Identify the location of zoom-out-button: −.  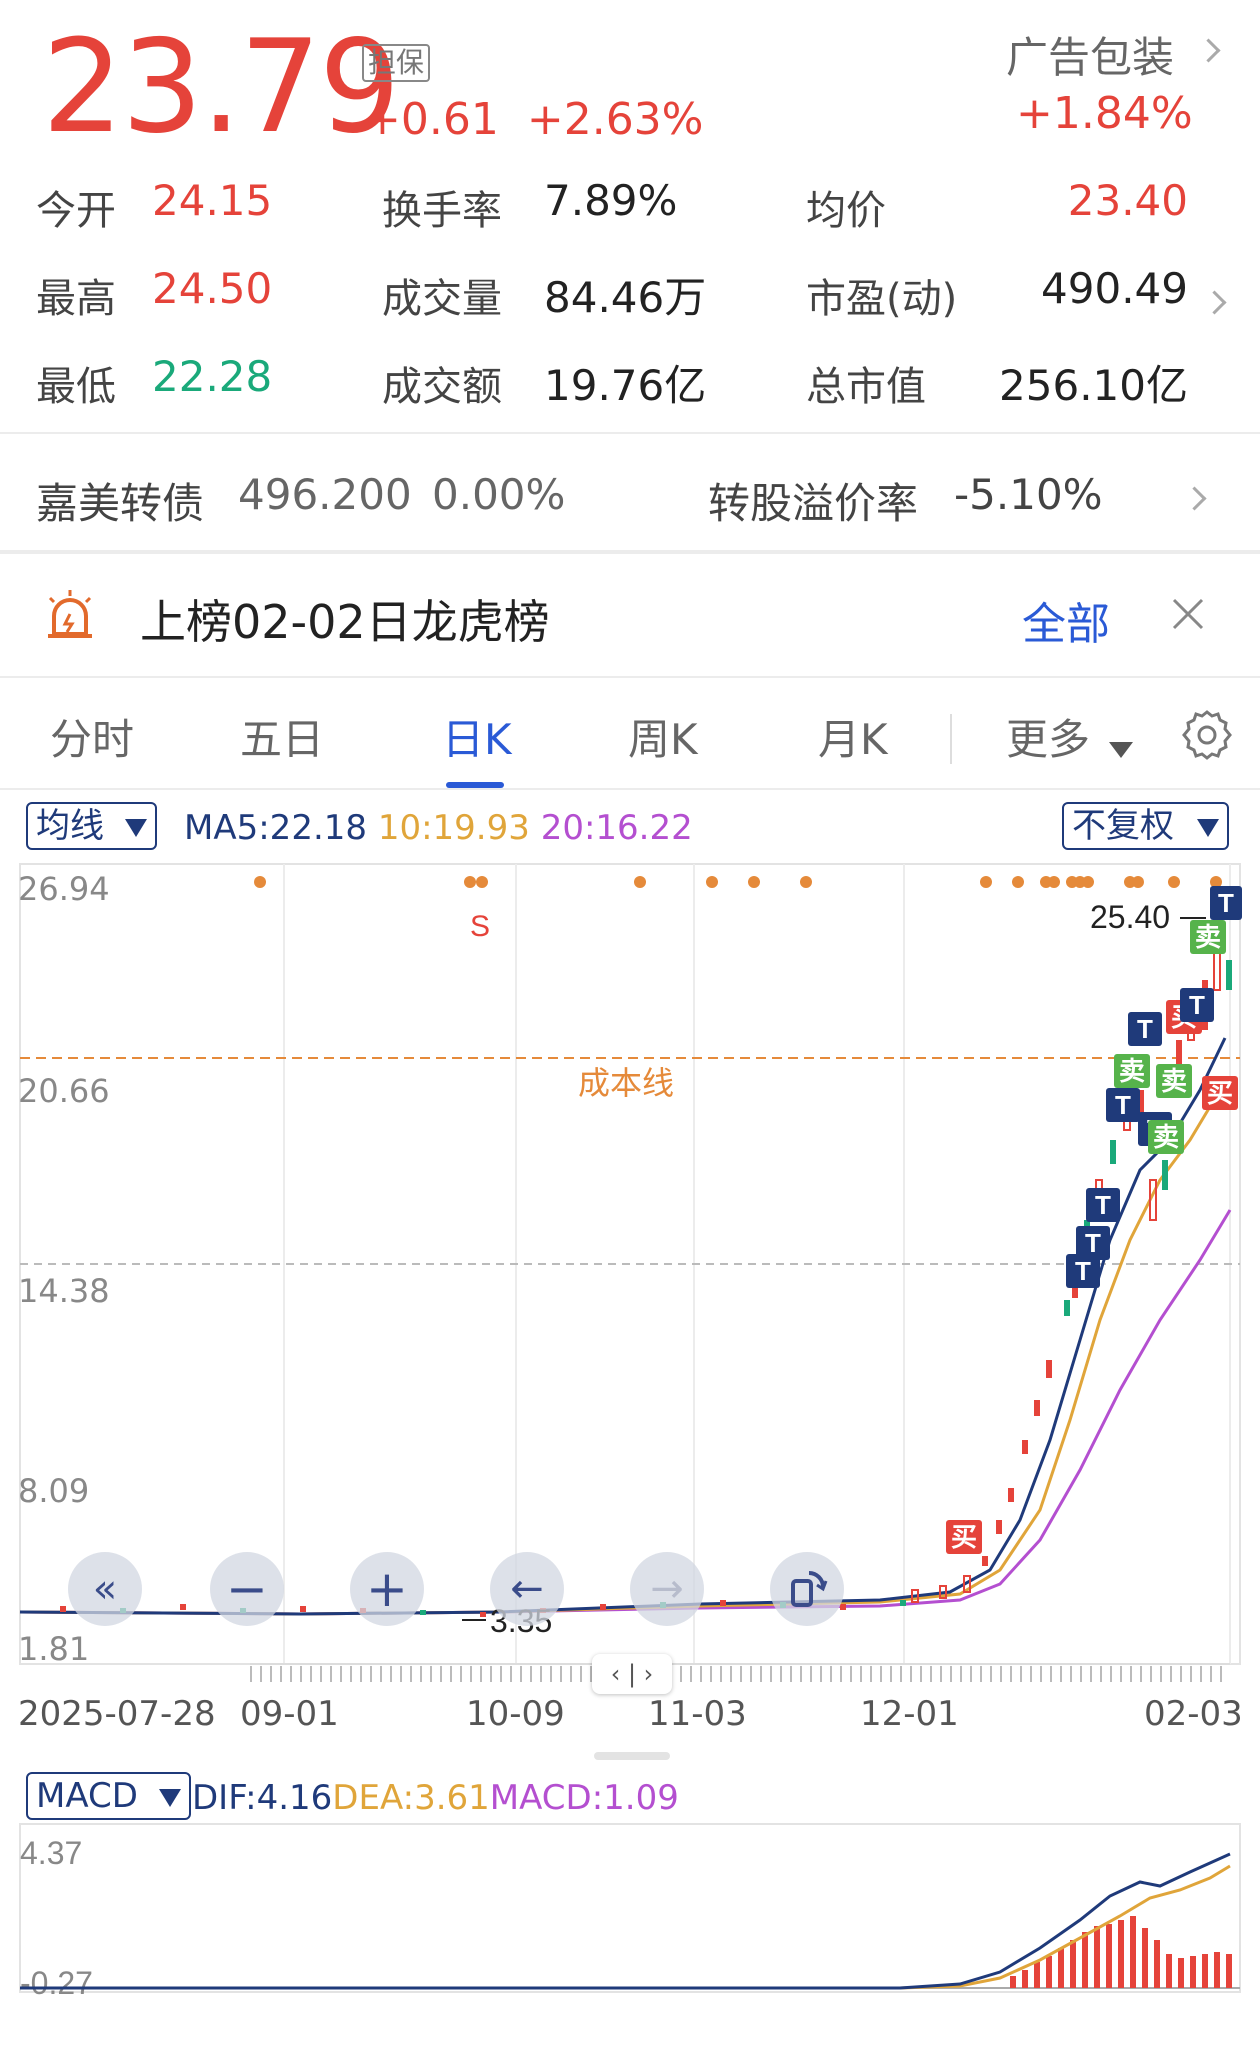
(247, 1589).